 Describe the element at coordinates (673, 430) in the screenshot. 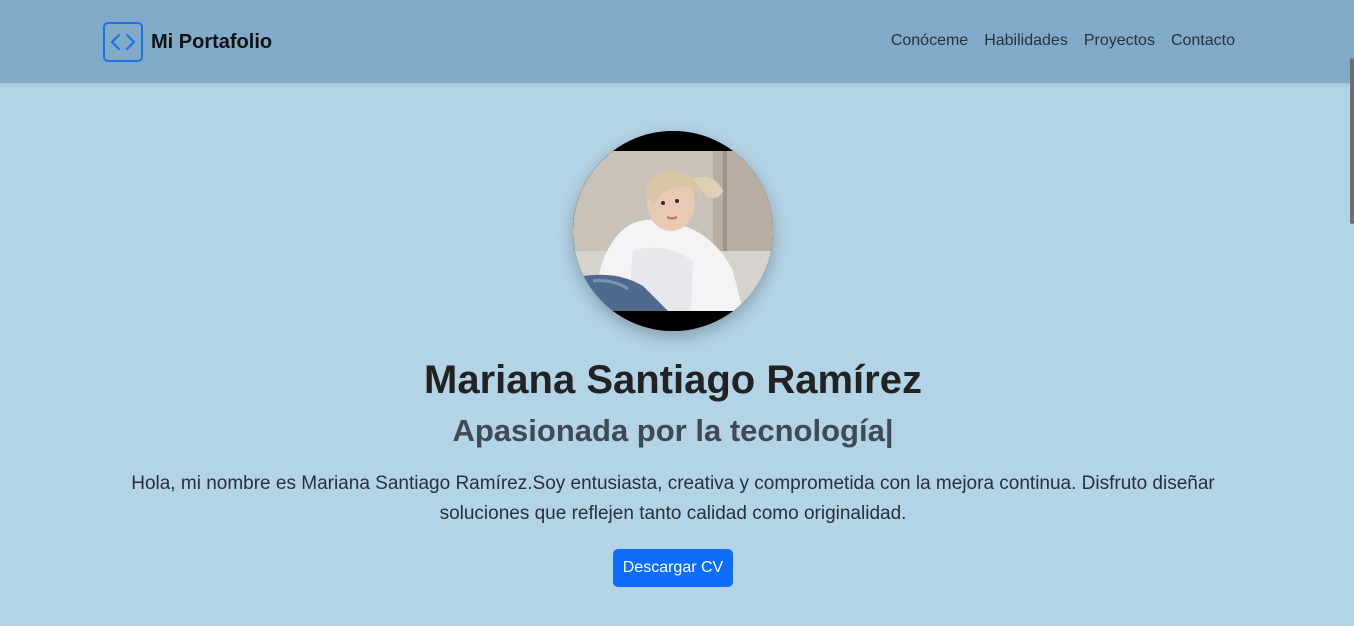

I see `profile-tagline: Apasionada por la tecnología|` at that location.